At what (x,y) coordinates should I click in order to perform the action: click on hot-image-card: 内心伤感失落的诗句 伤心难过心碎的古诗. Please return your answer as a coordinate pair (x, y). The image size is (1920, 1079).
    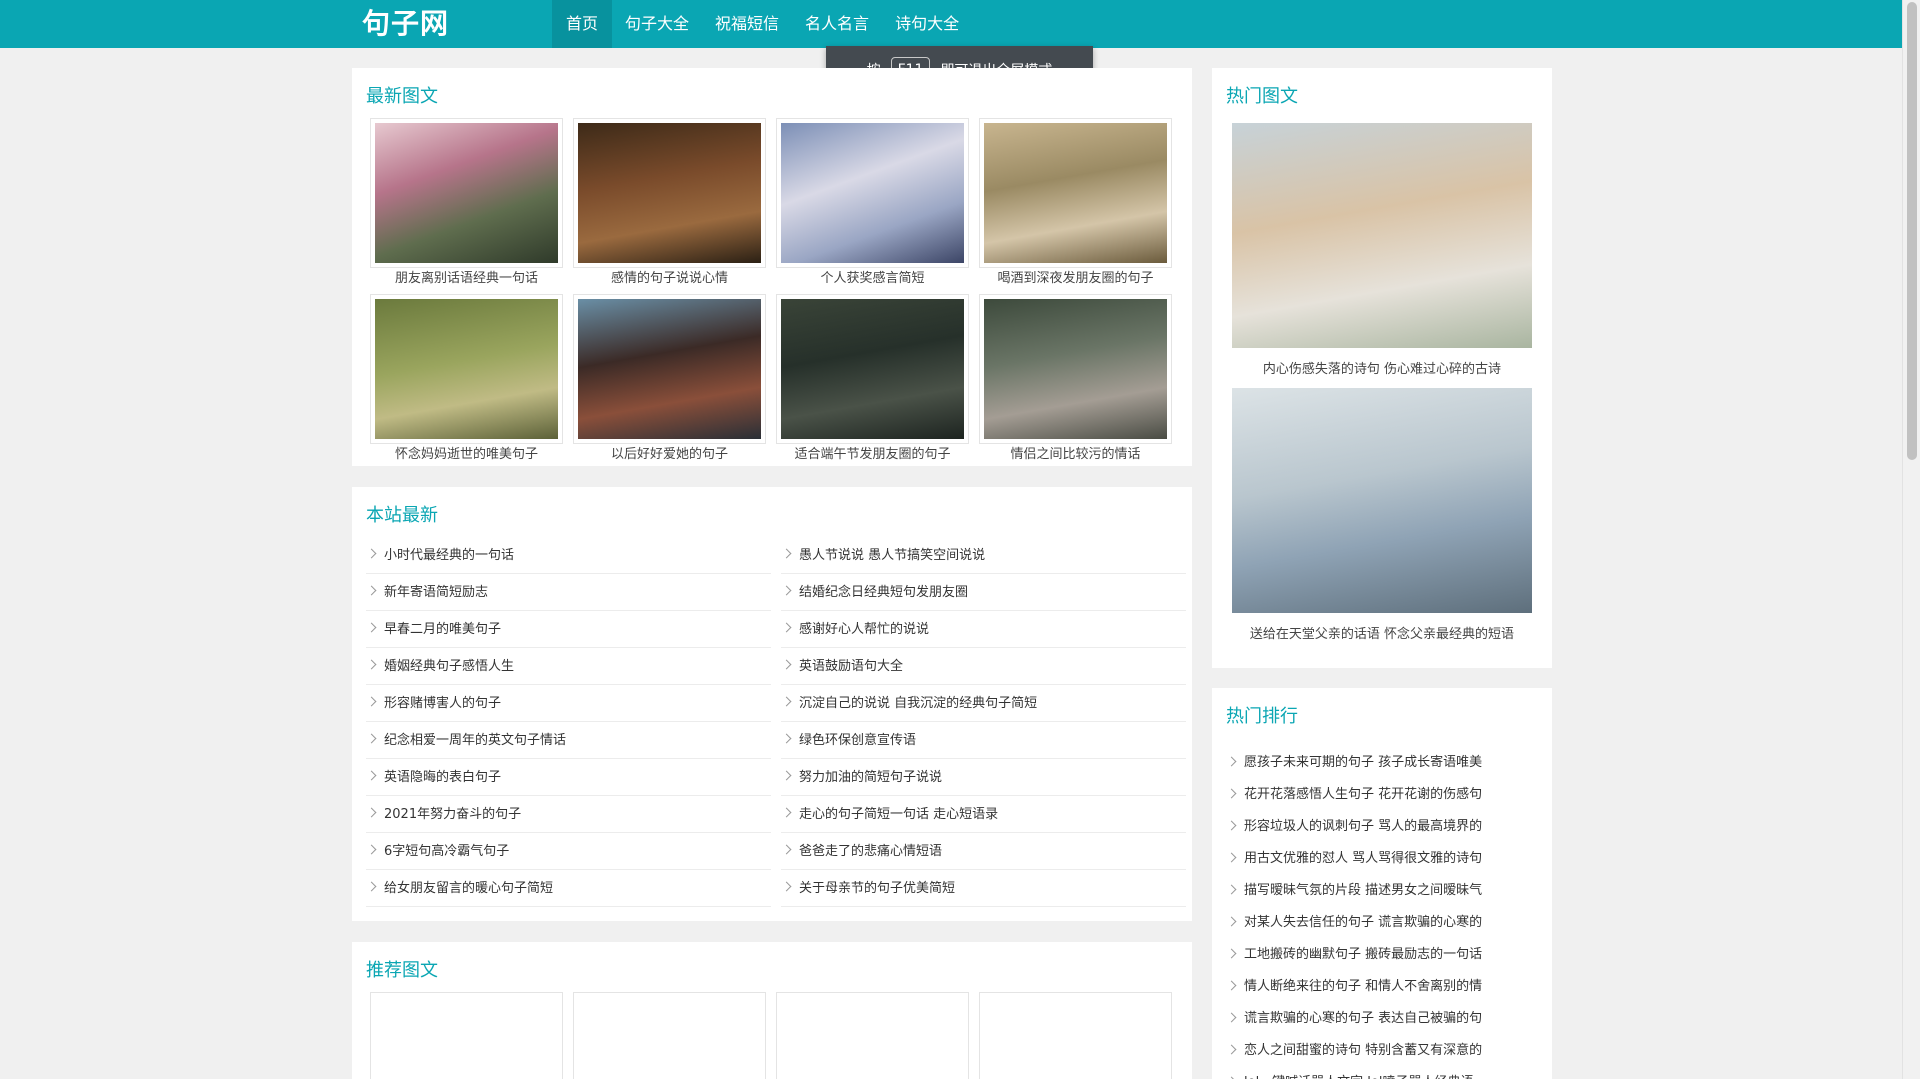
    Looking at the image, I should click on (1382, 250).